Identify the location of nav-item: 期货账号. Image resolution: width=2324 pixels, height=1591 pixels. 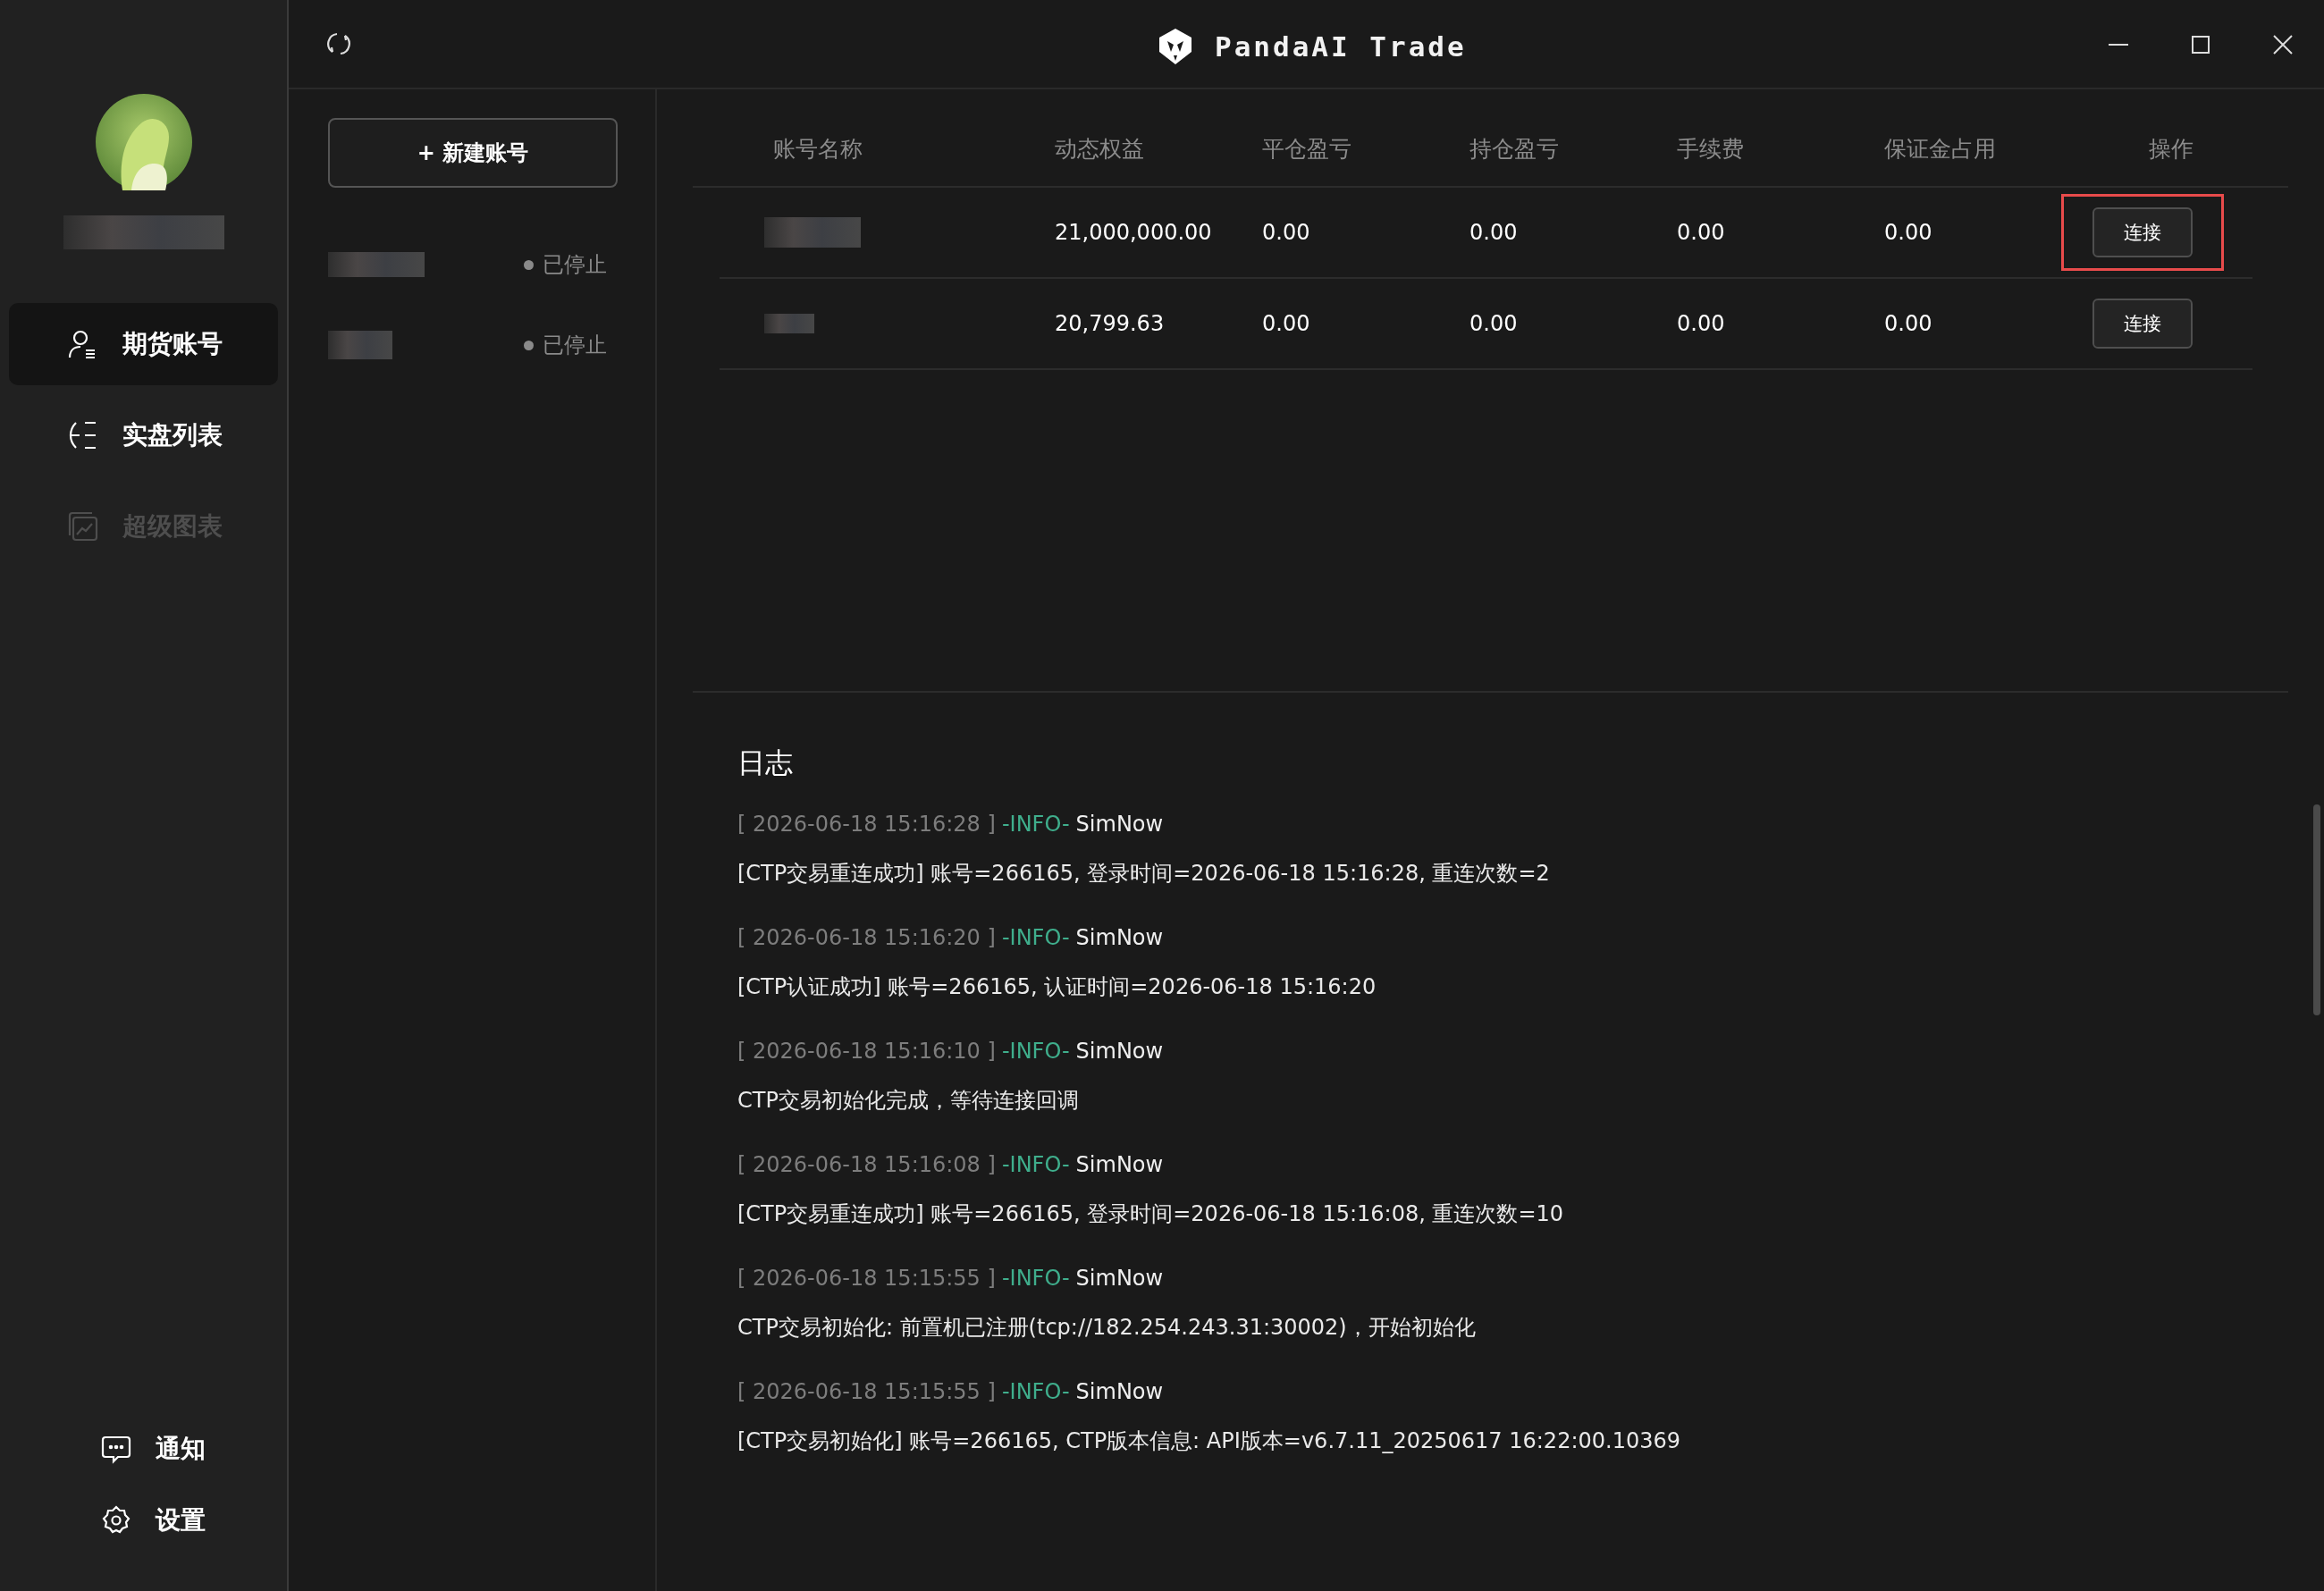
(144, 344).